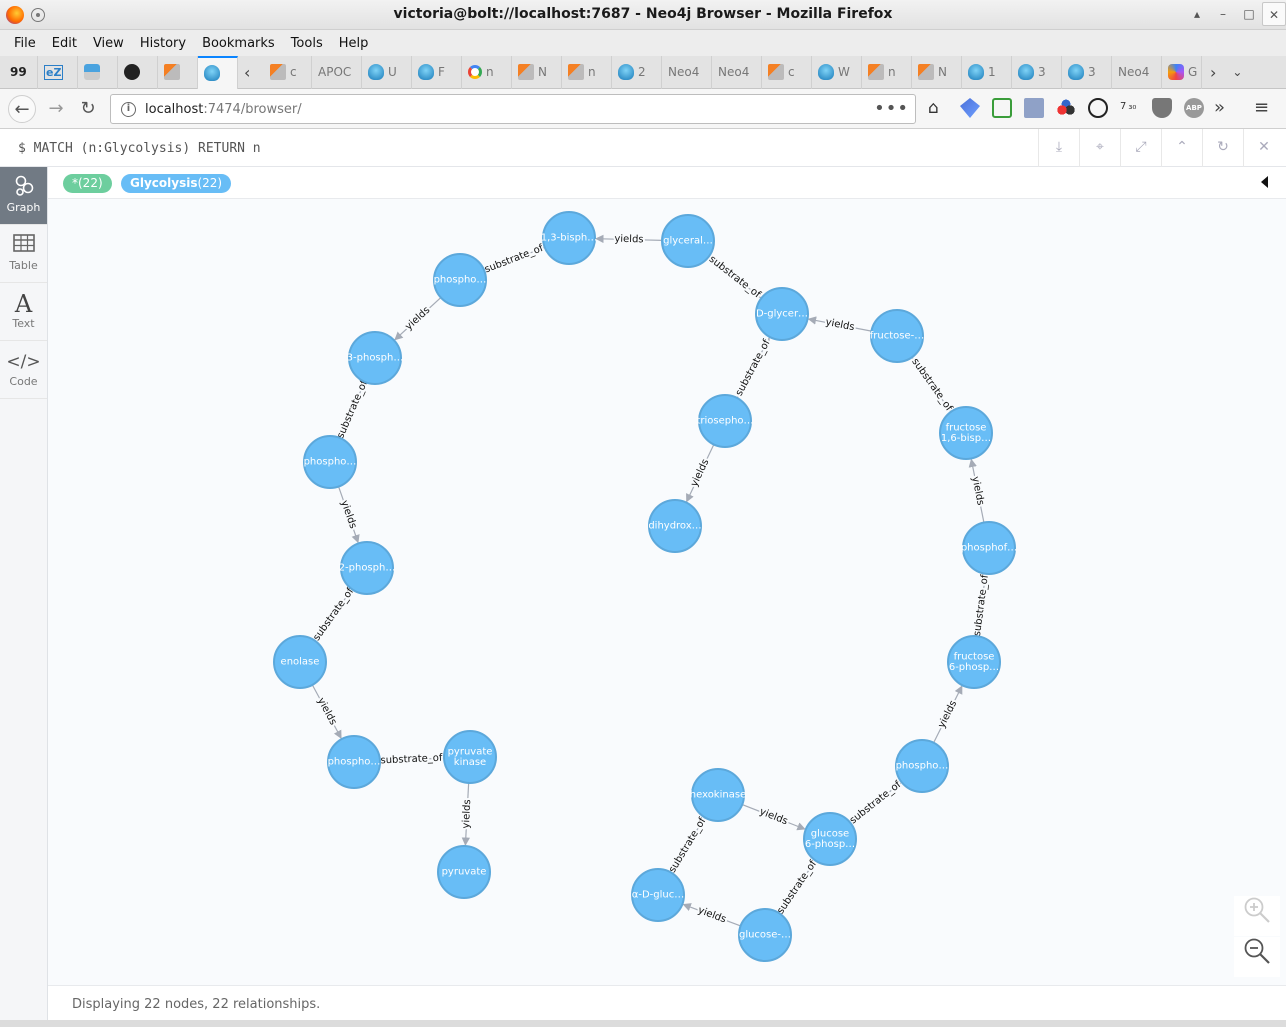 The image size is (1286, 1027). Describe the element at coordinates (1034, 108) in the screenshot. I see `print-extension-icon` at that location.